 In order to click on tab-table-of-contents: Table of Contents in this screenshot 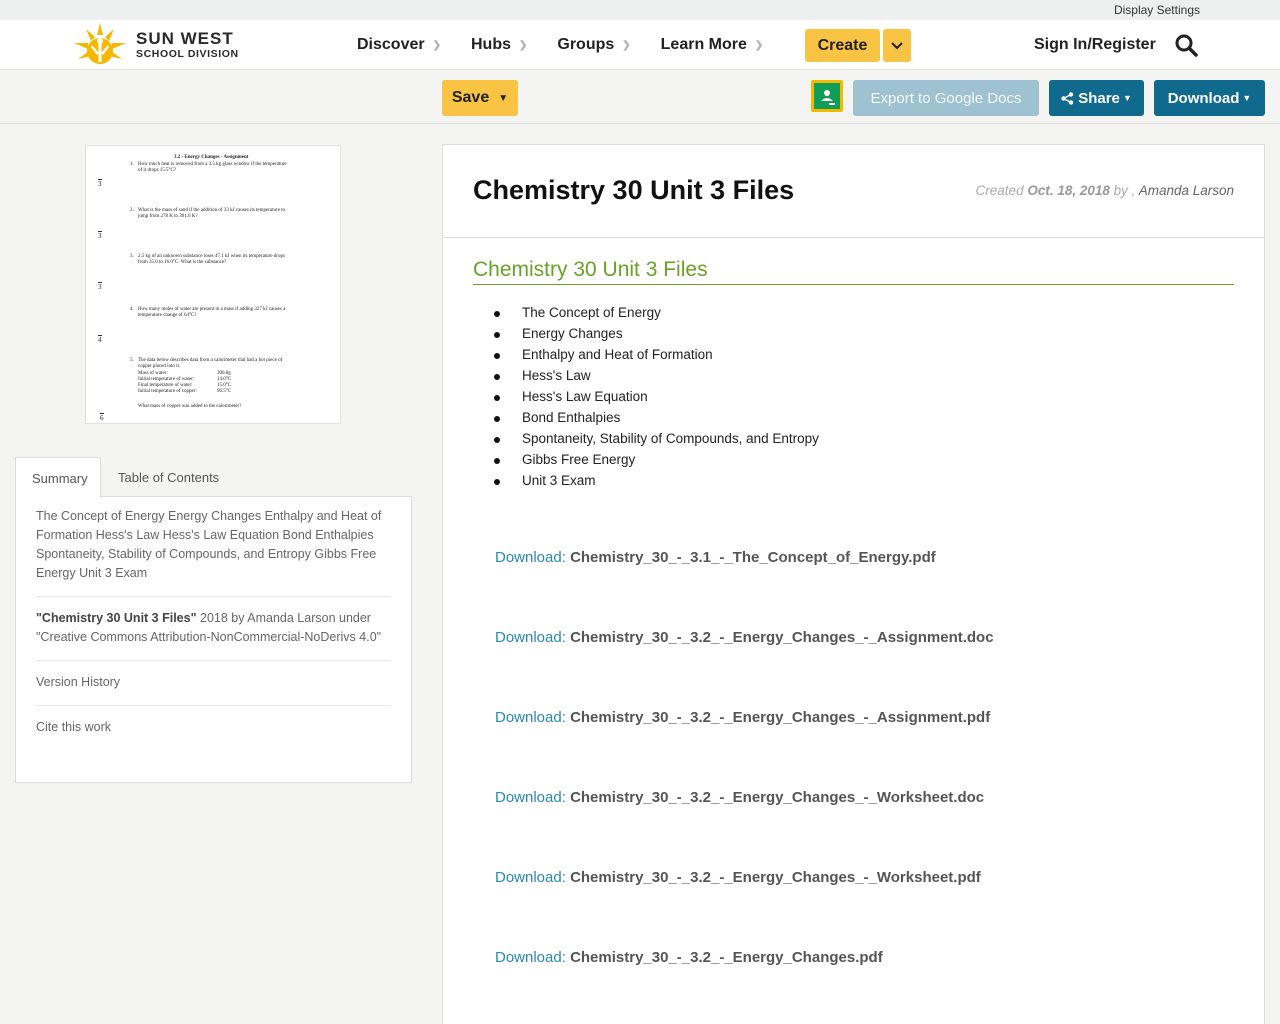, I will do `click(168, 477)`.